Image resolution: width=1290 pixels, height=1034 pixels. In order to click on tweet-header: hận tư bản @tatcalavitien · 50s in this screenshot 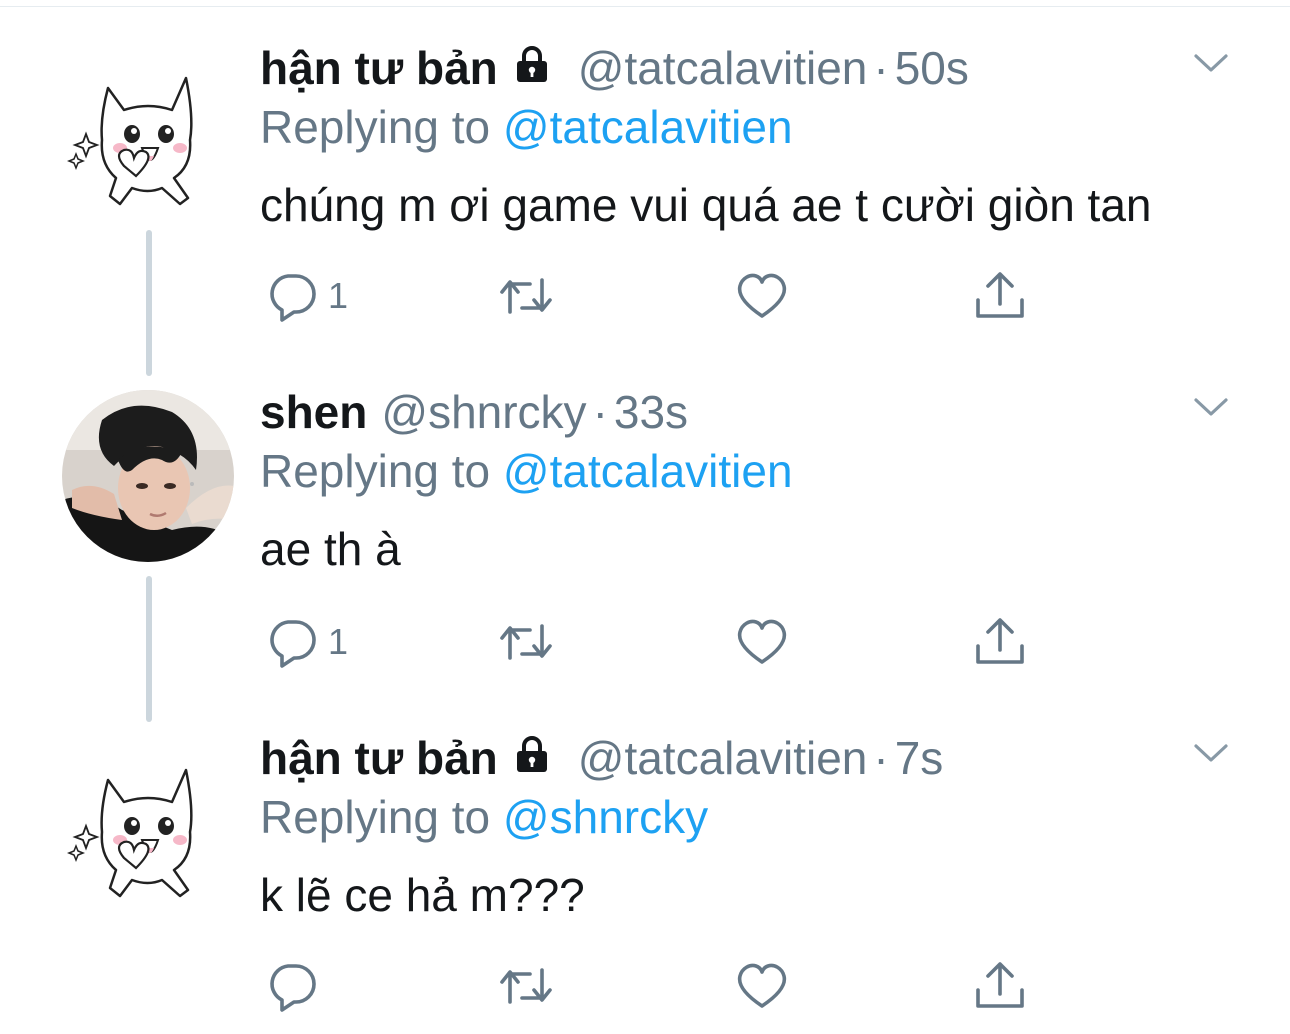, I will do `click(614, 68)`.